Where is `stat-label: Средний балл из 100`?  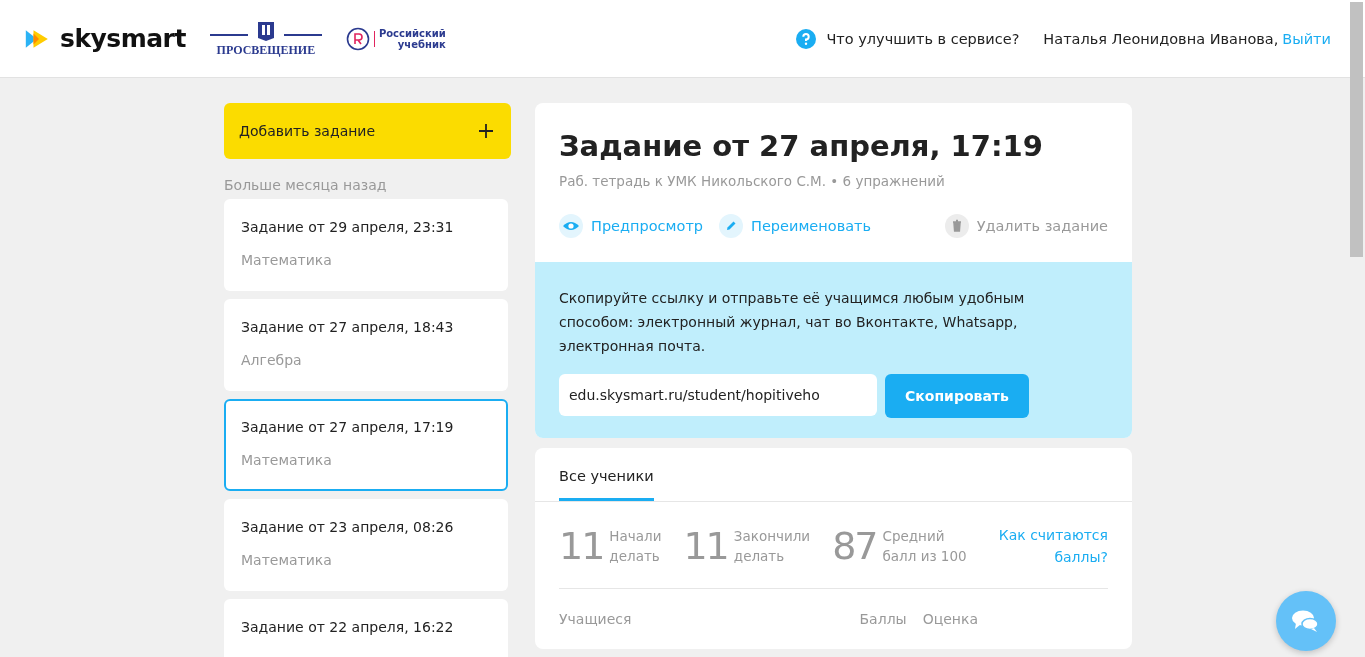
stat-label: Средний балл из 100 is located at coordinates (924, 546).